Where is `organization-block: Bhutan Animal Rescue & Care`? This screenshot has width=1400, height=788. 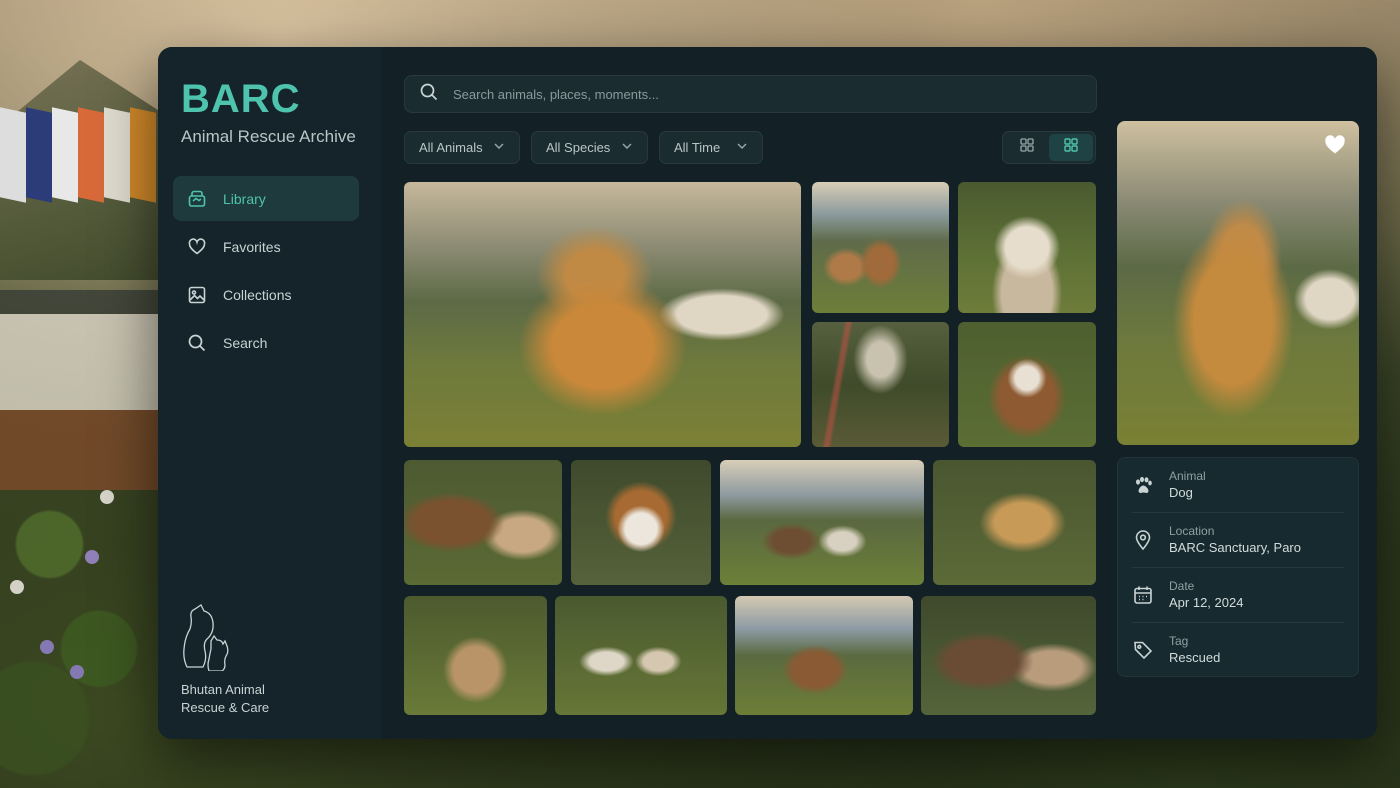 organization-block: Bhutan Animal Rescue & Care is located at coordinates (225, 659).